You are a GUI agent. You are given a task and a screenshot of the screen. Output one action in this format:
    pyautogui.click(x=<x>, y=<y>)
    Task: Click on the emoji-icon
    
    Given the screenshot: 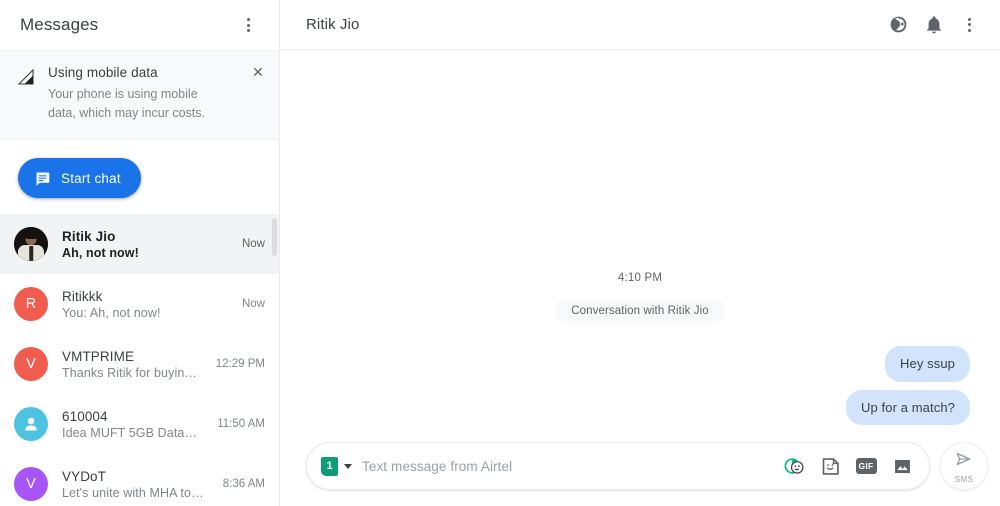 What is the action you would take?
    pyautogui.click(x=794, y=466)
    